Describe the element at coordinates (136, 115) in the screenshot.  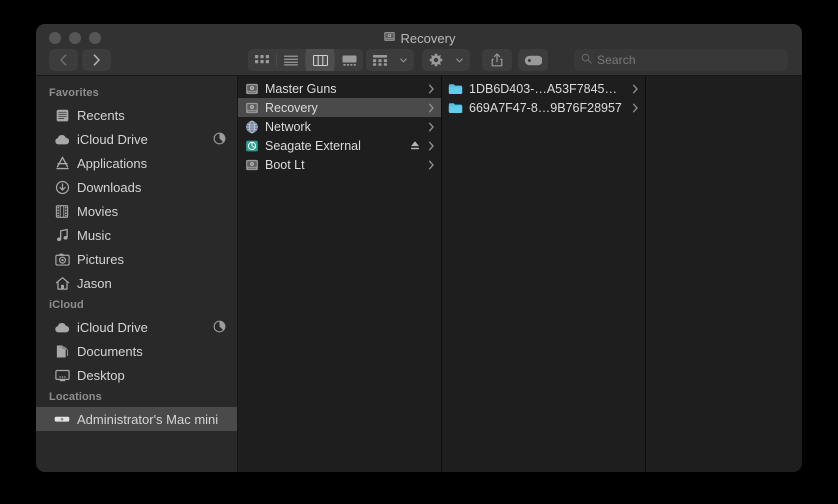
I see `sidebar-item-recents: Recents` at that location.